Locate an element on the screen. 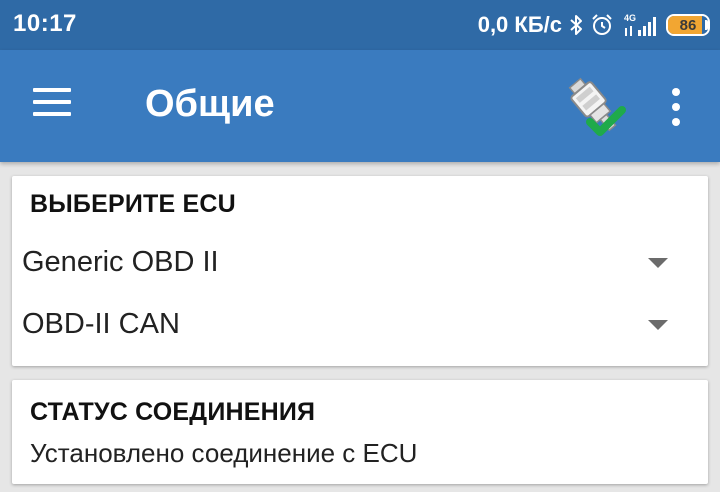 Image resolution: width=720 pixels, height=492 pixels. hamburger-menu-icon is located at coordinates (52, 106).